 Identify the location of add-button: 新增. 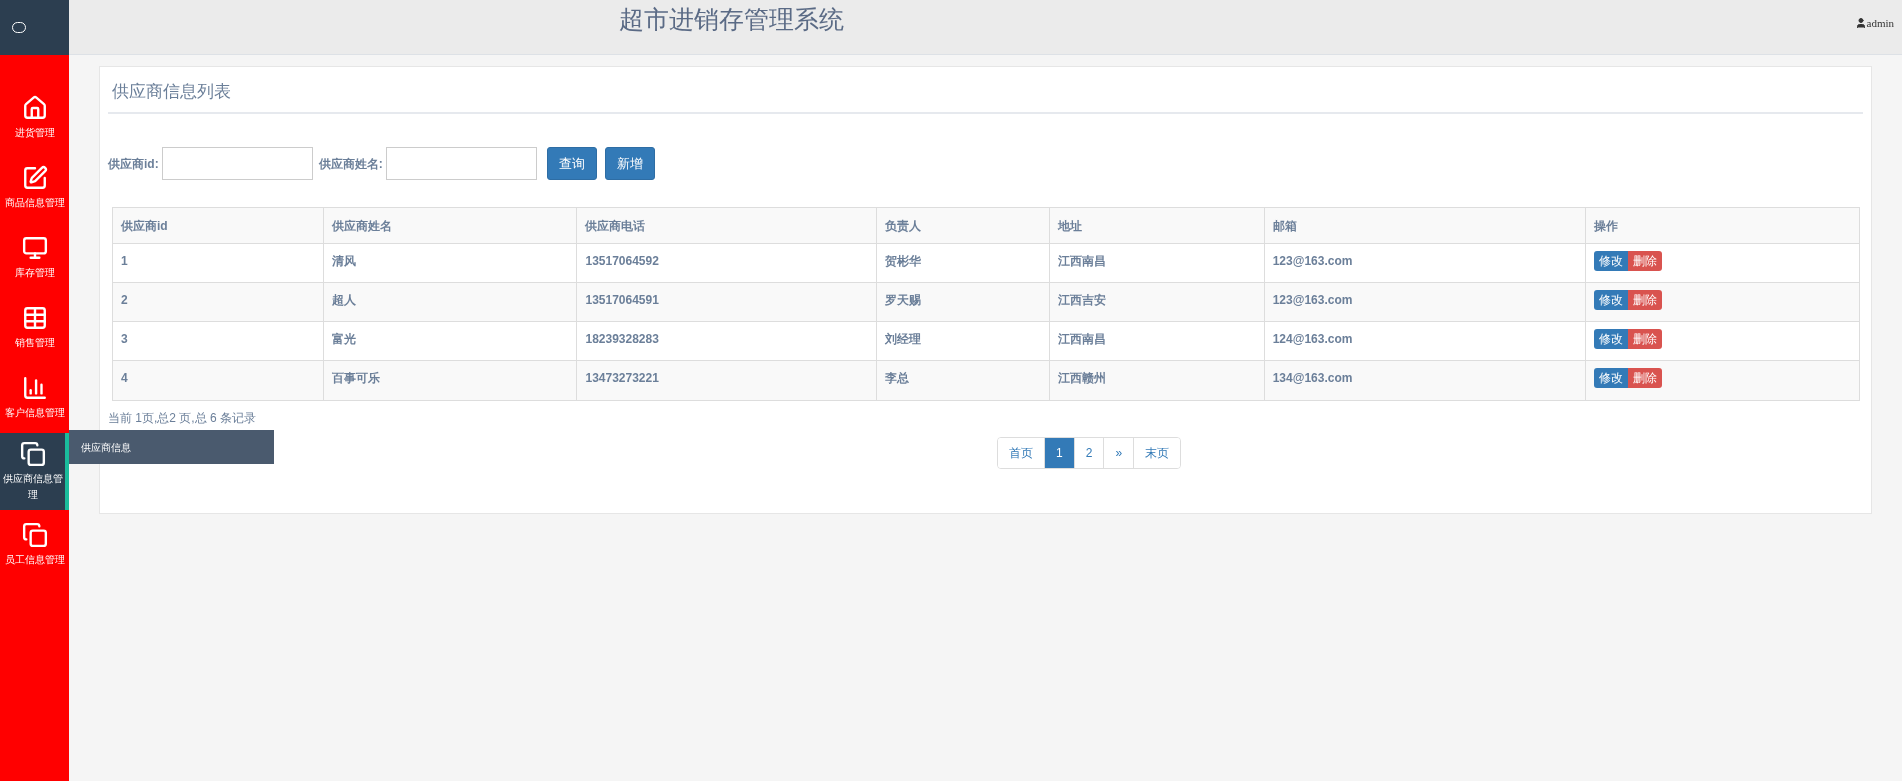
(629, 163).